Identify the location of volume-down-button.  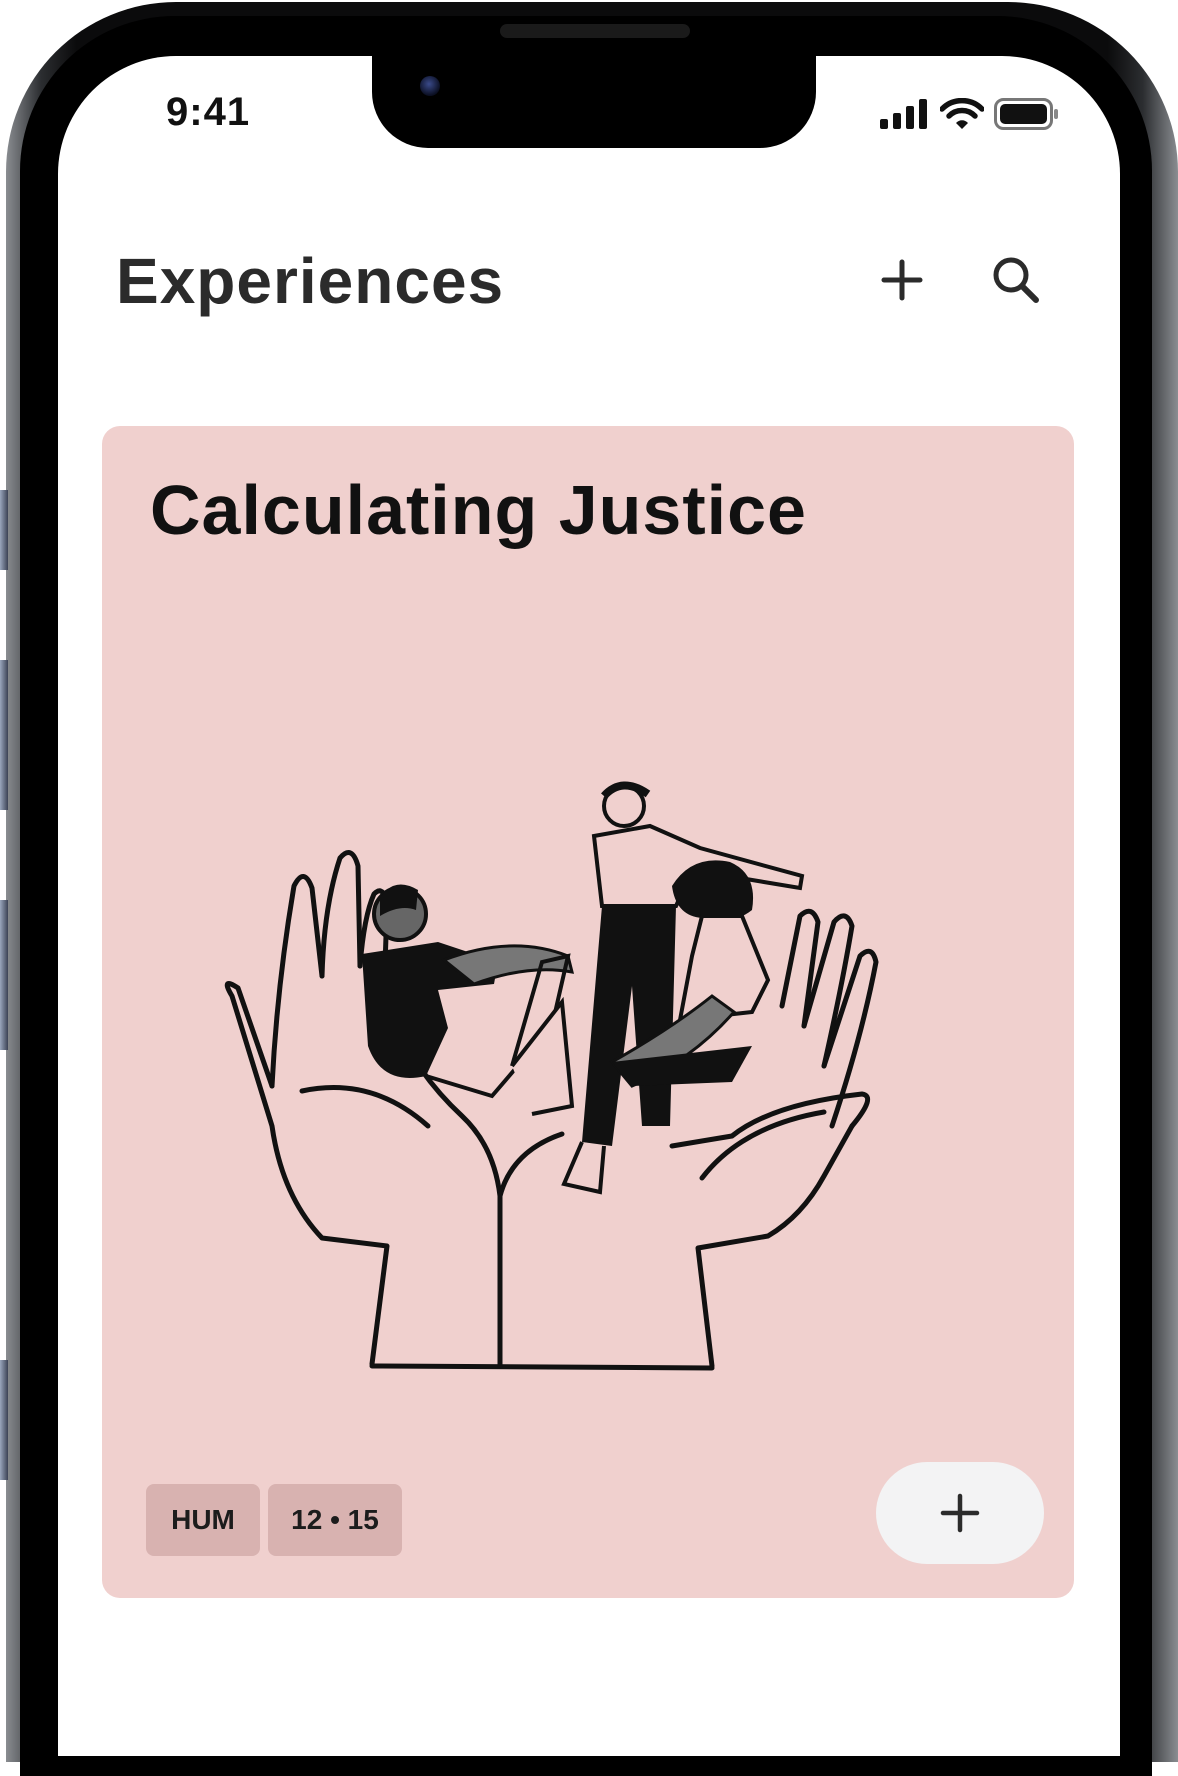
(4, 975).